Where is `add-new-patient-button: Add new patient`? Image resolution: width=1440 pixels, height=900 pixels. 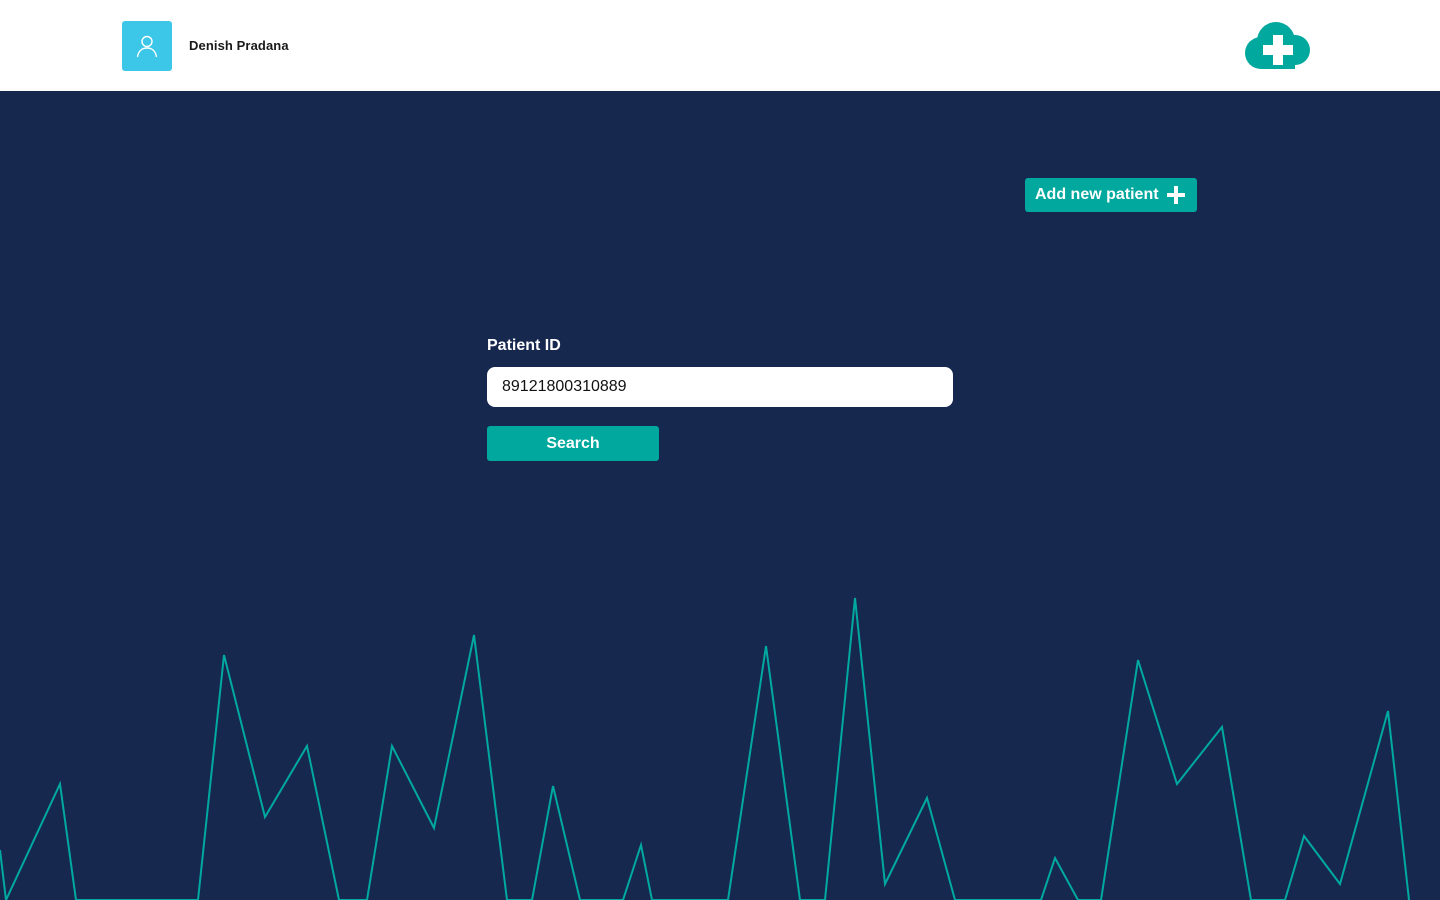 add-new-patient-button: Add new patient is located at coordinates (1111, 195).